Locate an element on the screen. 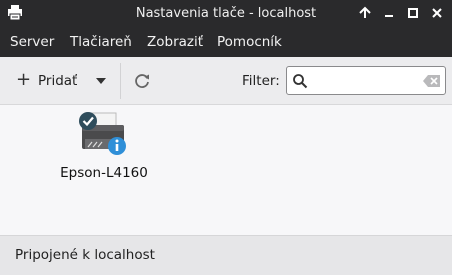 The width and height of the screenshot is (452, 275). menu-bar: Server Tlačiareň Zobraziť Pomocník is located at coordinates (226, 42).